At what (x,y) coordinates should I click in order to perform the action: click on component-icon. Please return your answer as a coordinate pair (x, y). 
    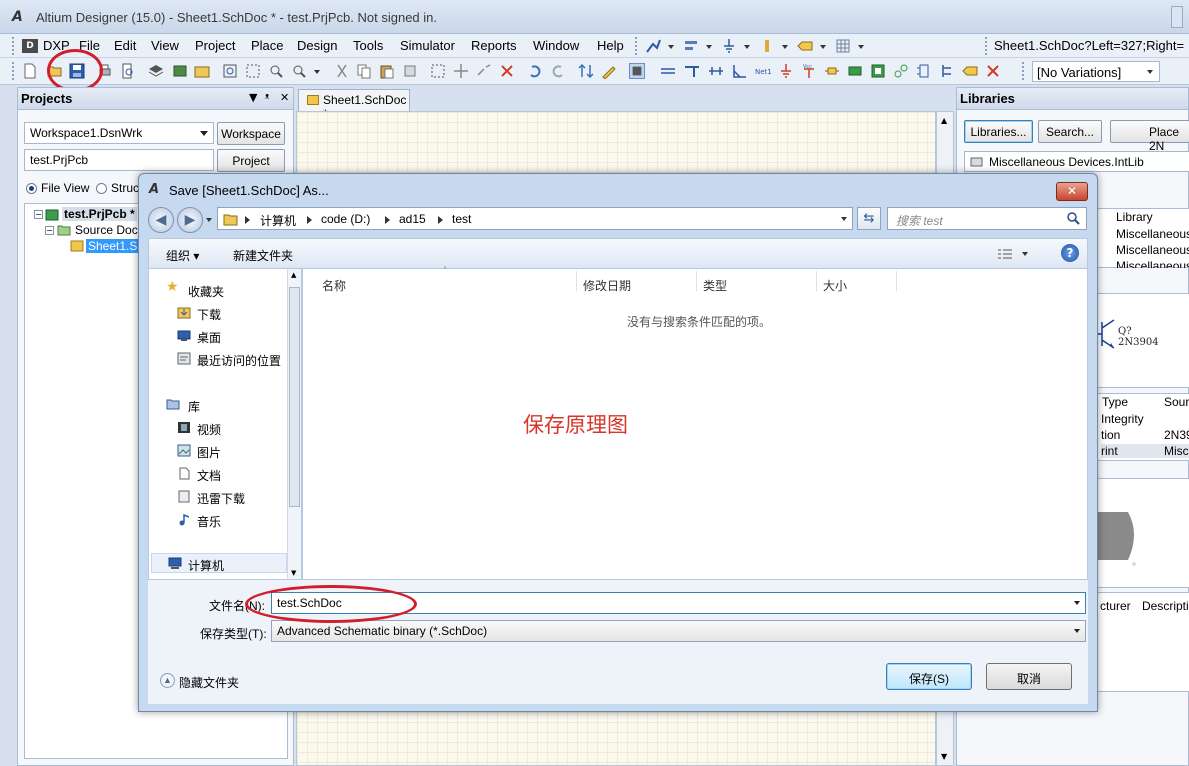
    Looking at the image, I should click on (767, 46).